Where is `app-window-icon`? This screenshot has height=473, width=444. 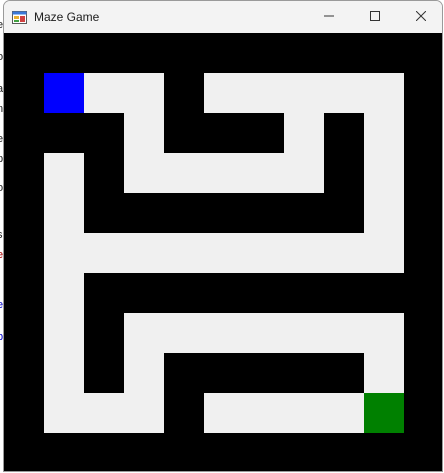
app-window-icon is located at coordinates (19, 17).